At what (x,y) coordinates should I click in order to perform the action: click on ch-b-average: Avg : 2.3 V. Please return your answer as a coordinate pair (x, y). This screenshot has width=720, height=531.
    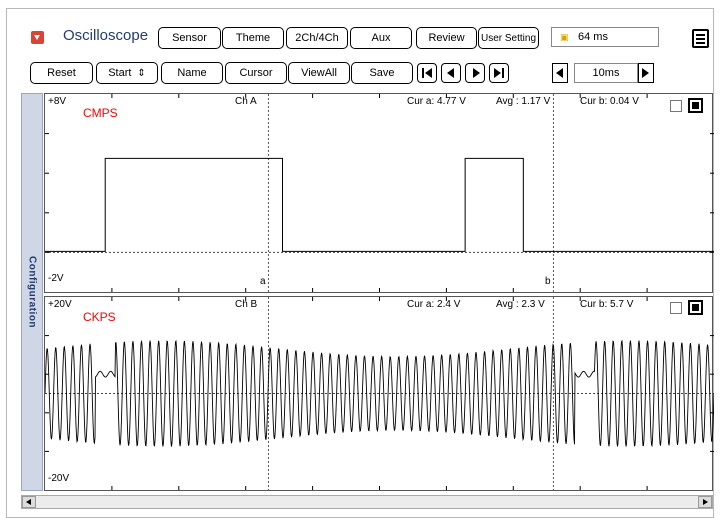
    Looking at the image, I should click on (520, 304).